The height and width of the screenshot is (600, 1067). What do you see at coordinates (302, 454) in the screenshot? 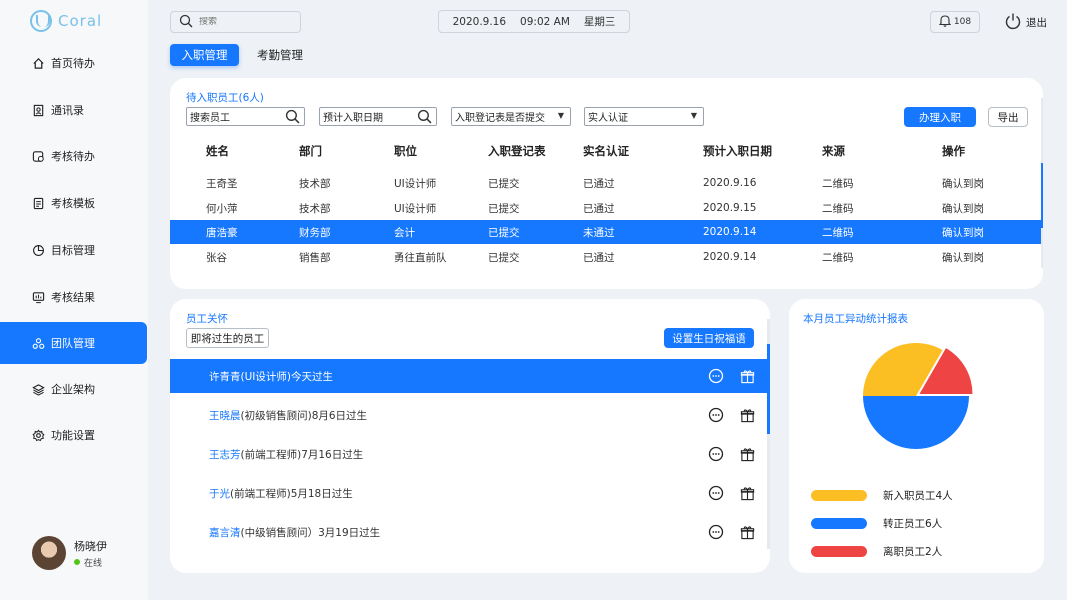
I see `birthday-detail: (前端工程师)7月16日过生` at bounding box center [302, 454].